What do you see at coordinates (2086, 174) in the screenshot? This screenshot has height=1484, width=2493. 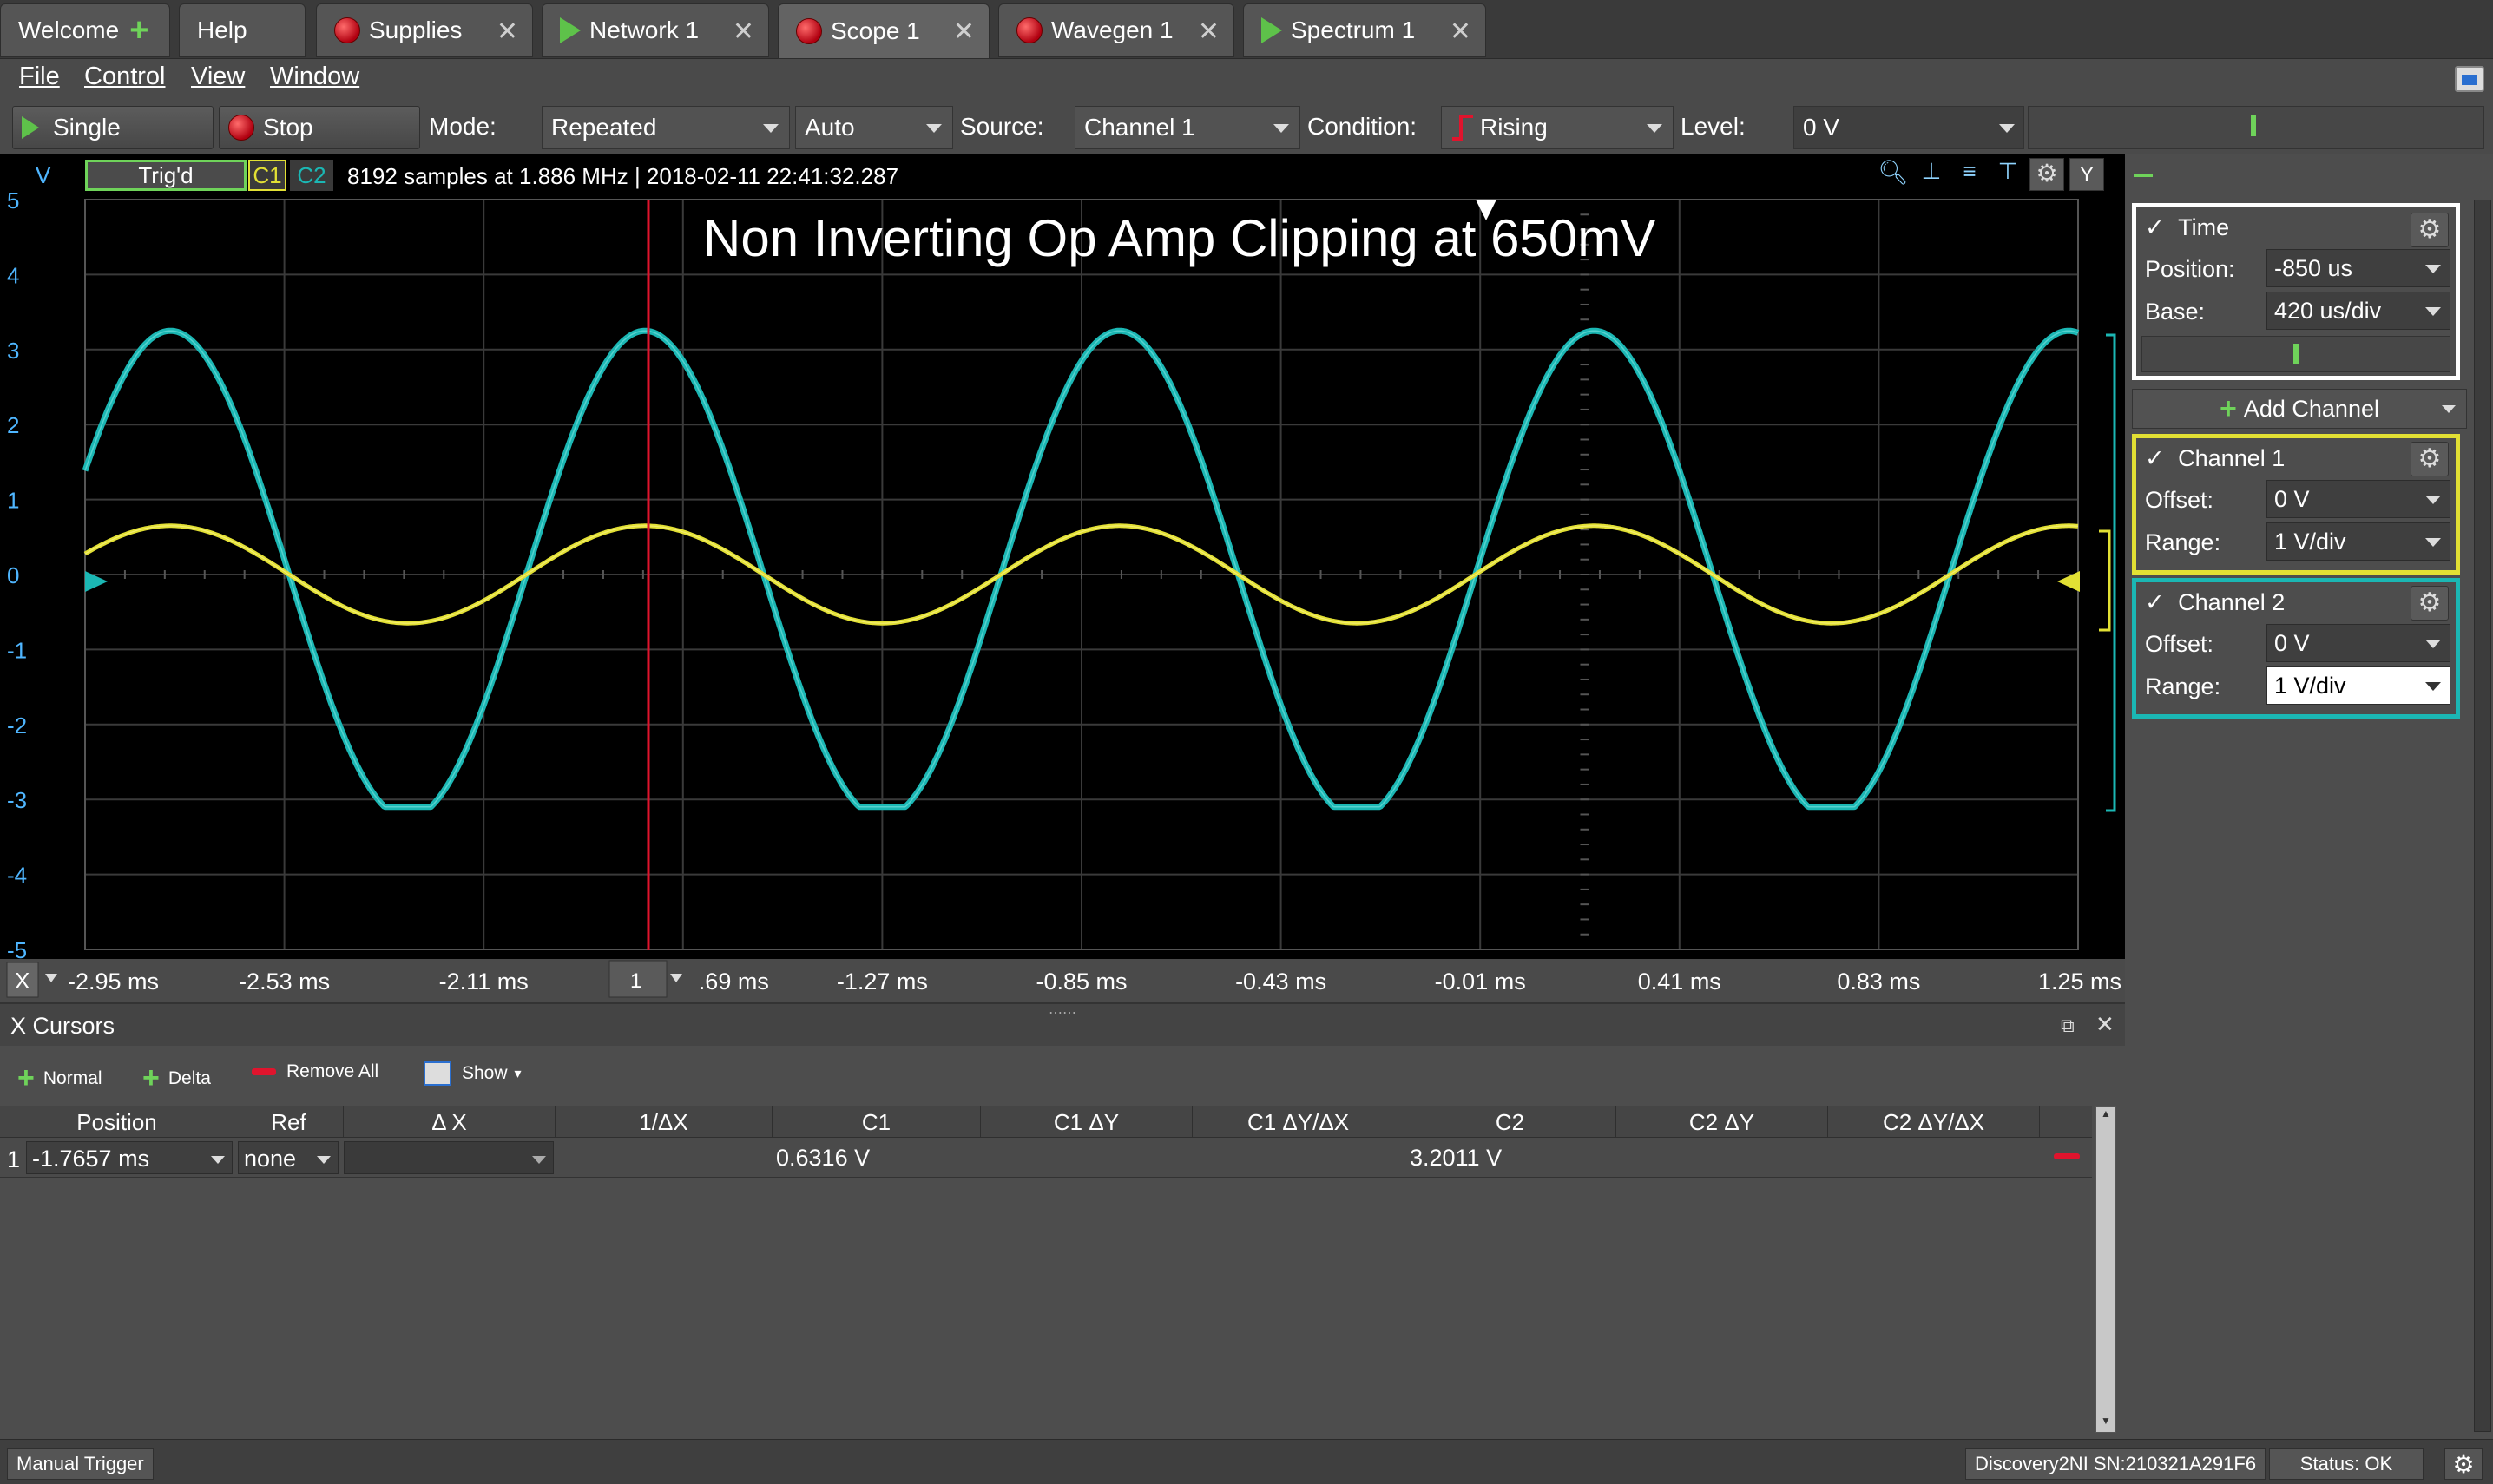 I see `y-axis-button: Y` at bounding box center [2086, 174].